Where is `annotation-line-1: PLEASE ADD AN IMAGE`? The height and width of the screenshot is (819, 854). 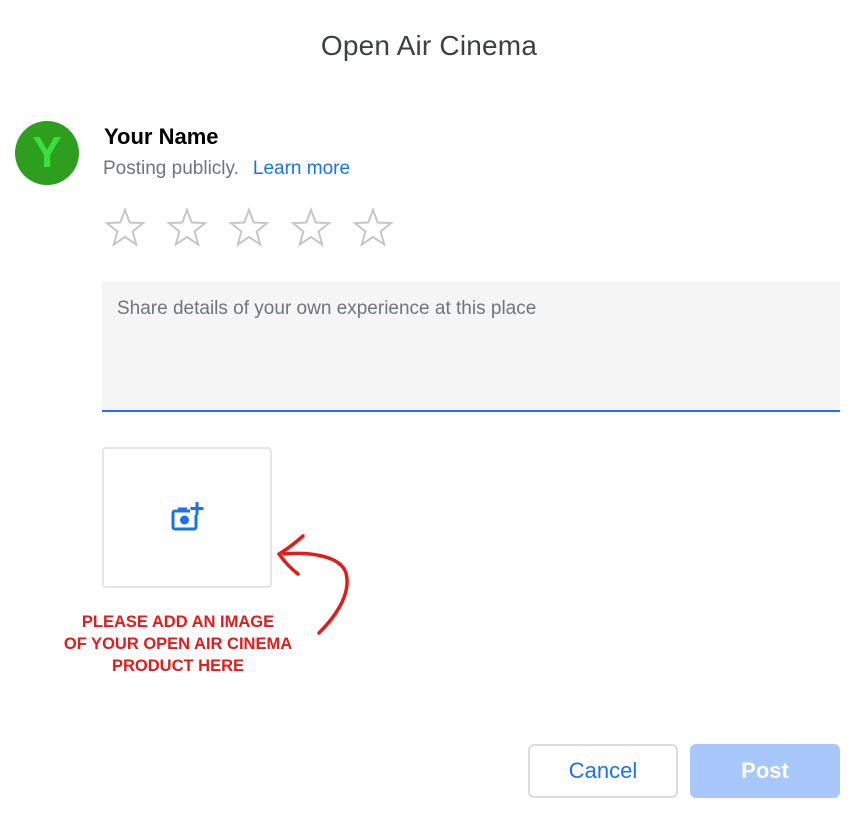
annotation-line-1: PLEASE ADD AN IMAGE is located at coordinates (178, 622).